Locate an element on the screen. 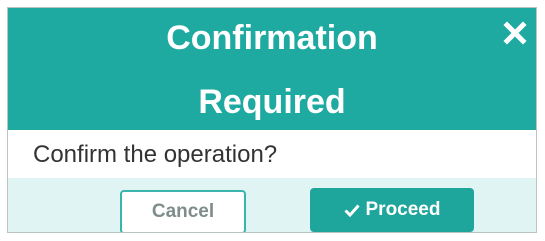 The width and height of the screenshot is (545, 241). proceed-button: Proceed is located at coordinates (392, 210).